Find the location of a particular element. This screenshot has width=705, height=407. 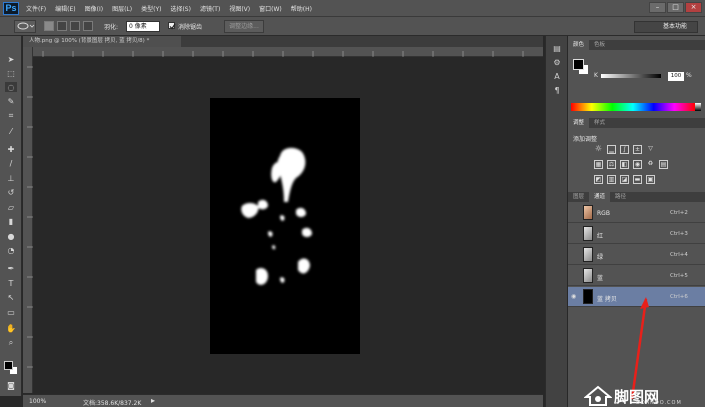

color-balance-icon: ⚖ is located at coordinates (611, 164).